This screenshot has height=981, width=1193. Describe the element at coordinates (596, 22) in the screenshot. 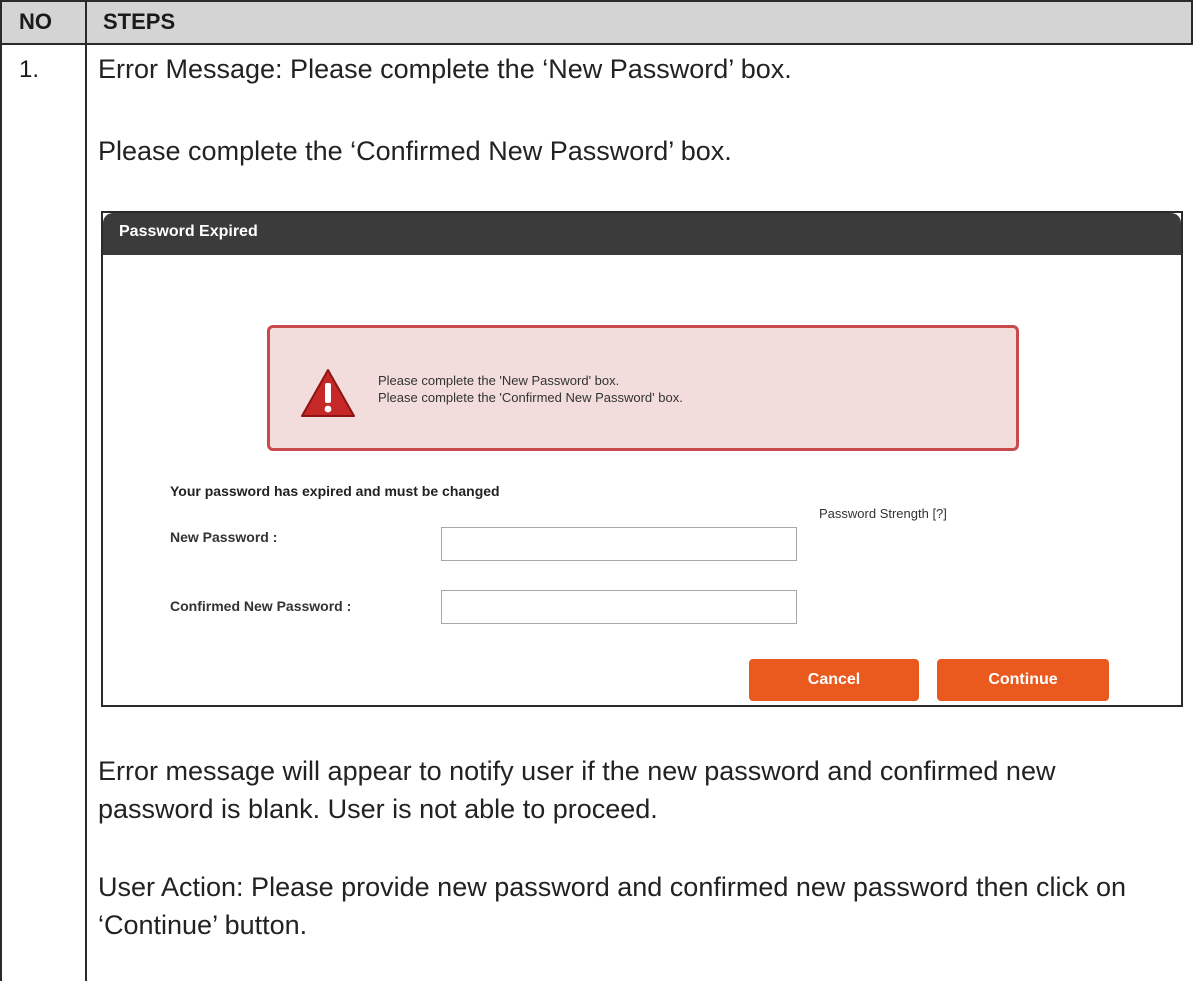

I see `table-header-row` at that location.